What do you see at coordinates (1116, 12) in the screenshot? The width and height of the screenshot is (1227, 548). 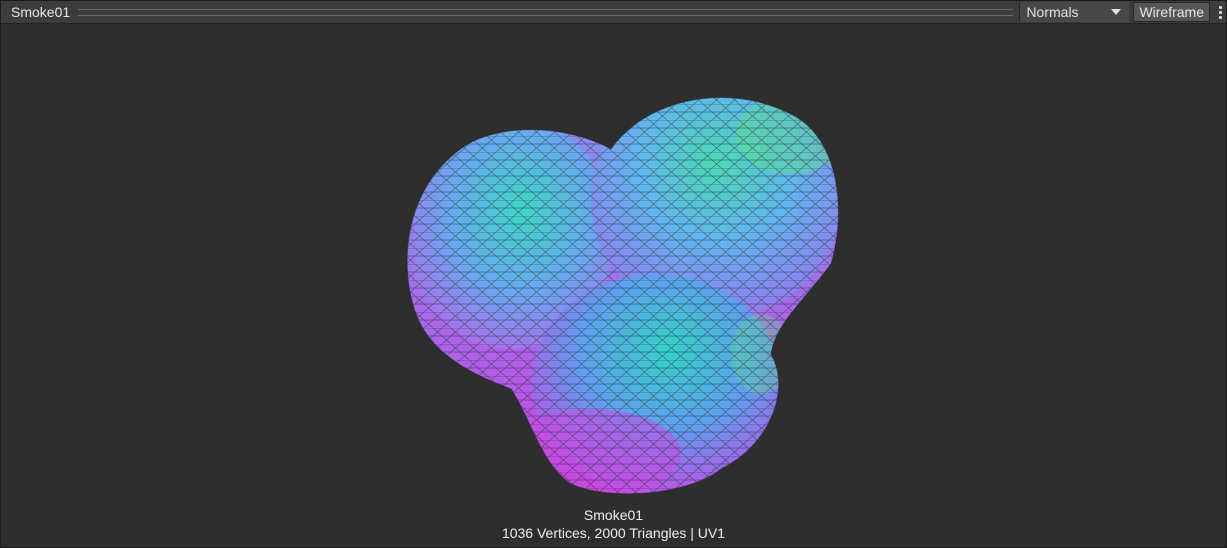 I see `chevron-down-icon` at bounding box center [1116, 12].